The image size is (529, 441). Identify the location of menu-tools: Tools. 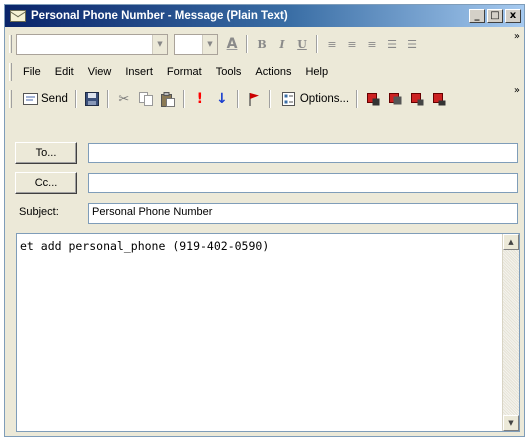
(229, 72).